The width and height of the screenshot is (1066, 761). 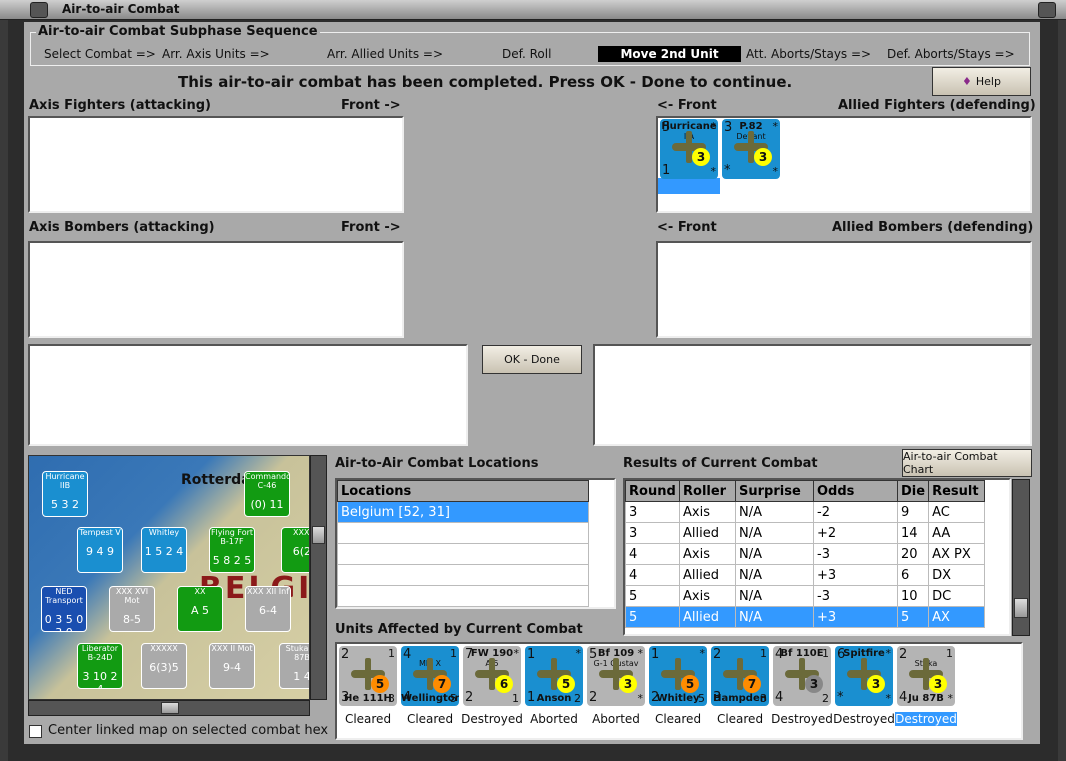 What do you see at coordinates (164, 648) in the screenshot?
I see `map-counter-title: XXXXX` at bounding box center [164, 648].